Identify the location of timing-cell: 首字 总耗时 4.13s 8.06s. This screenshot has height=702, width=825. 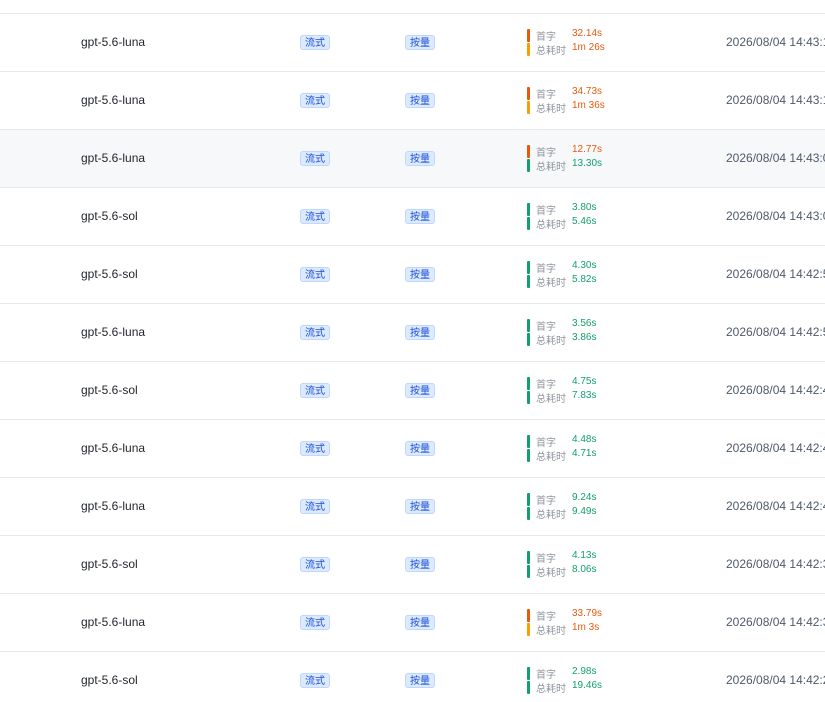
(587, 565).